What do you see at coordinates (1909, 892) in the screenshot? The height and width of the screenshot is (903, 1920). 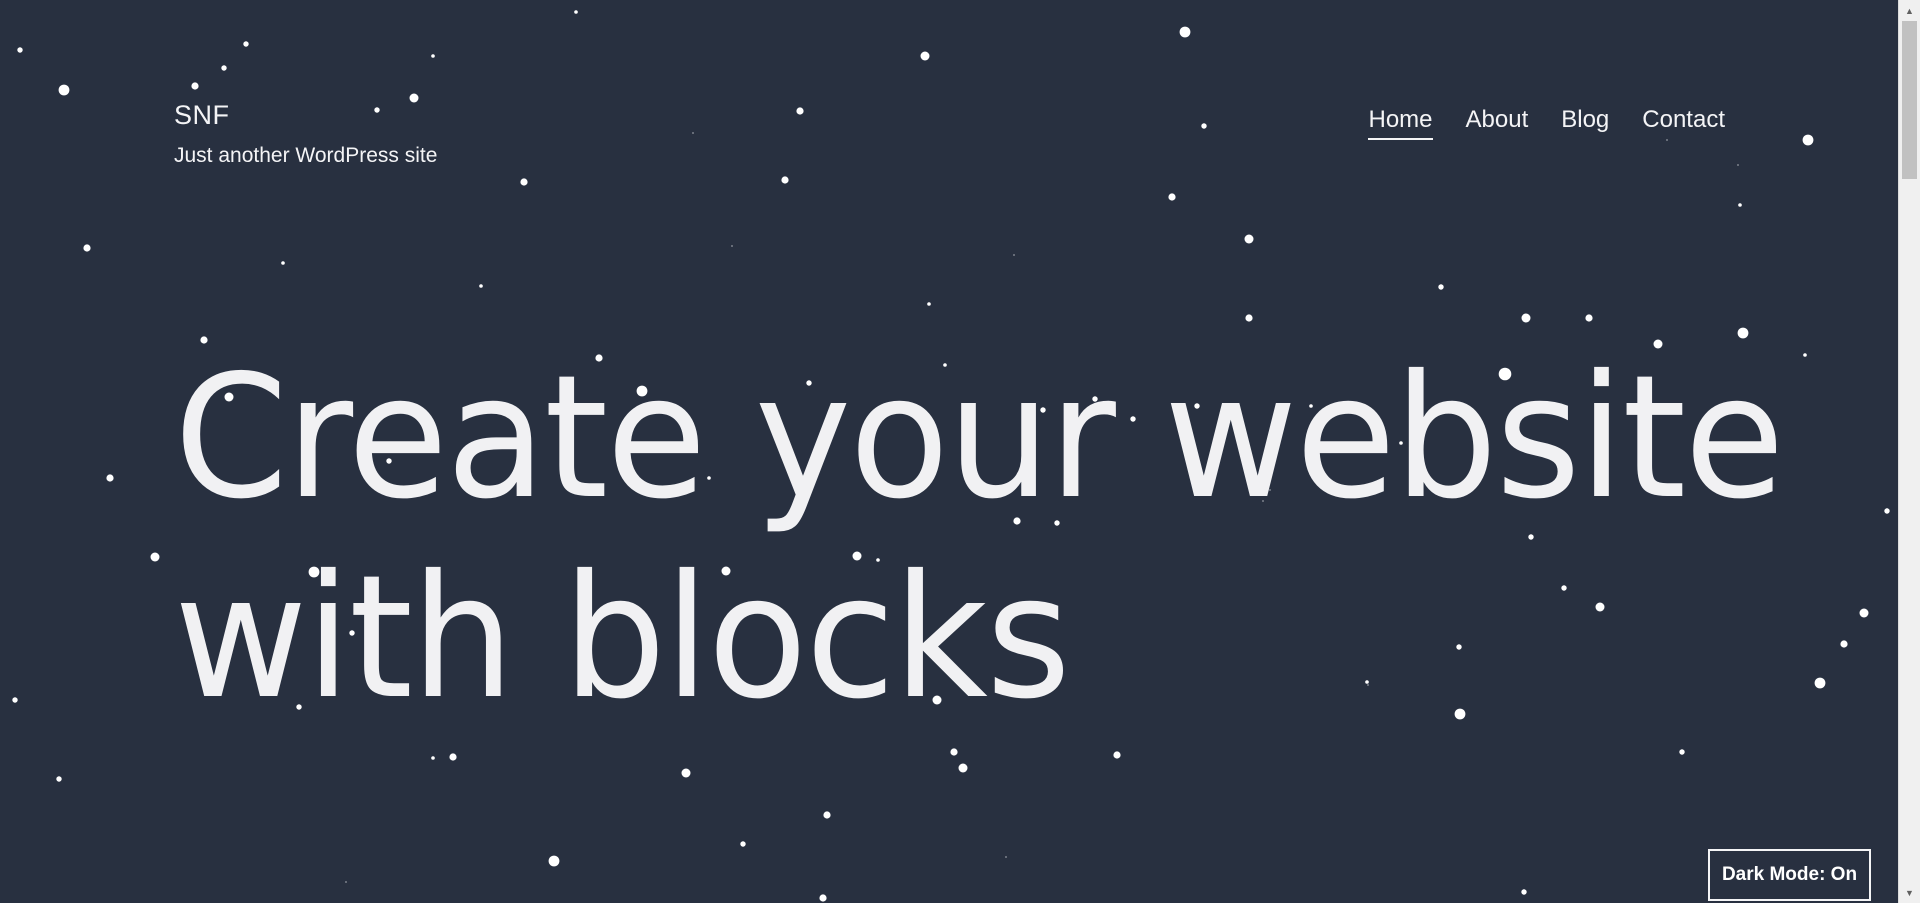 I see `scroll-down-arrow-icon: ▼` at bounding box center [1909, 892].